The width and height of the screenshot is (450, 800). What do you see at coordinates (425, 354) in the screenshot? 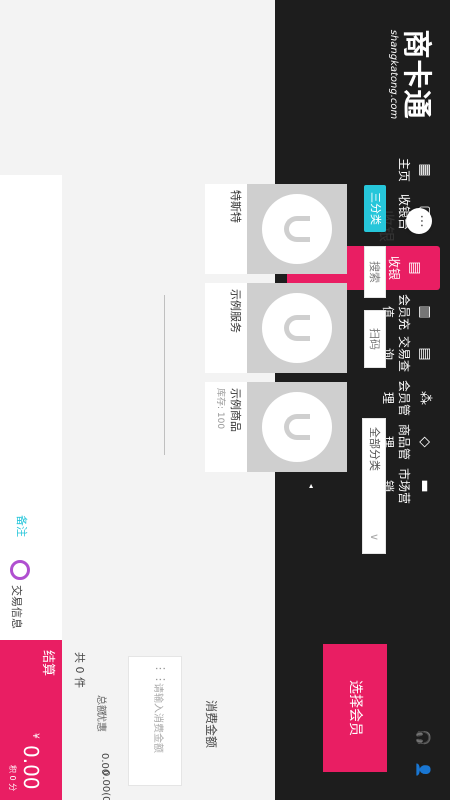
I see `receipt-icon: ▤` at bounding box center [425, 354].